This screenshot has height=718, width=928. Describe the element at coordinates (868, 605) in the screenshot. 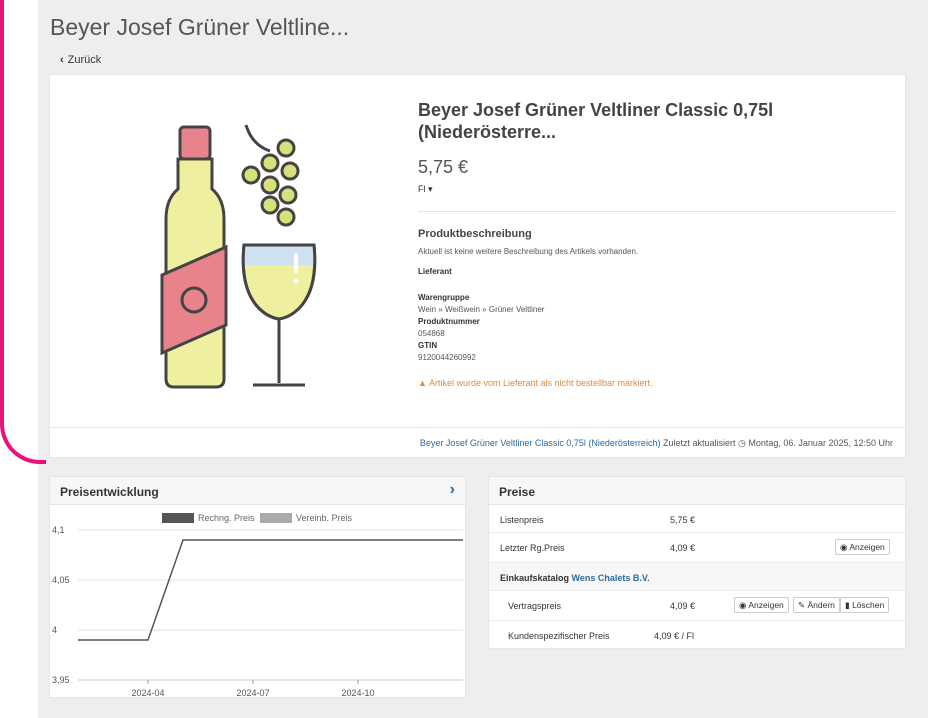

I see `delete-button-label: Löschen` at that location.